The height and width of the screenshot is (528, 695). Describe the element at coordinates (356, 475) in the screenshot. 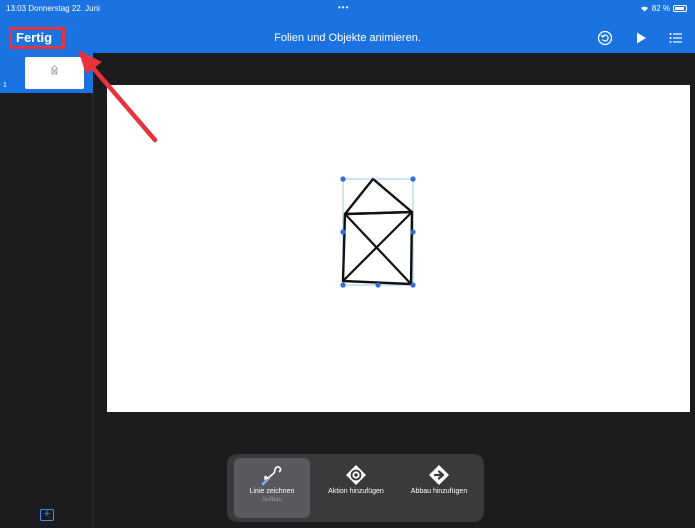

I see `action-diamond-icon` at that location.